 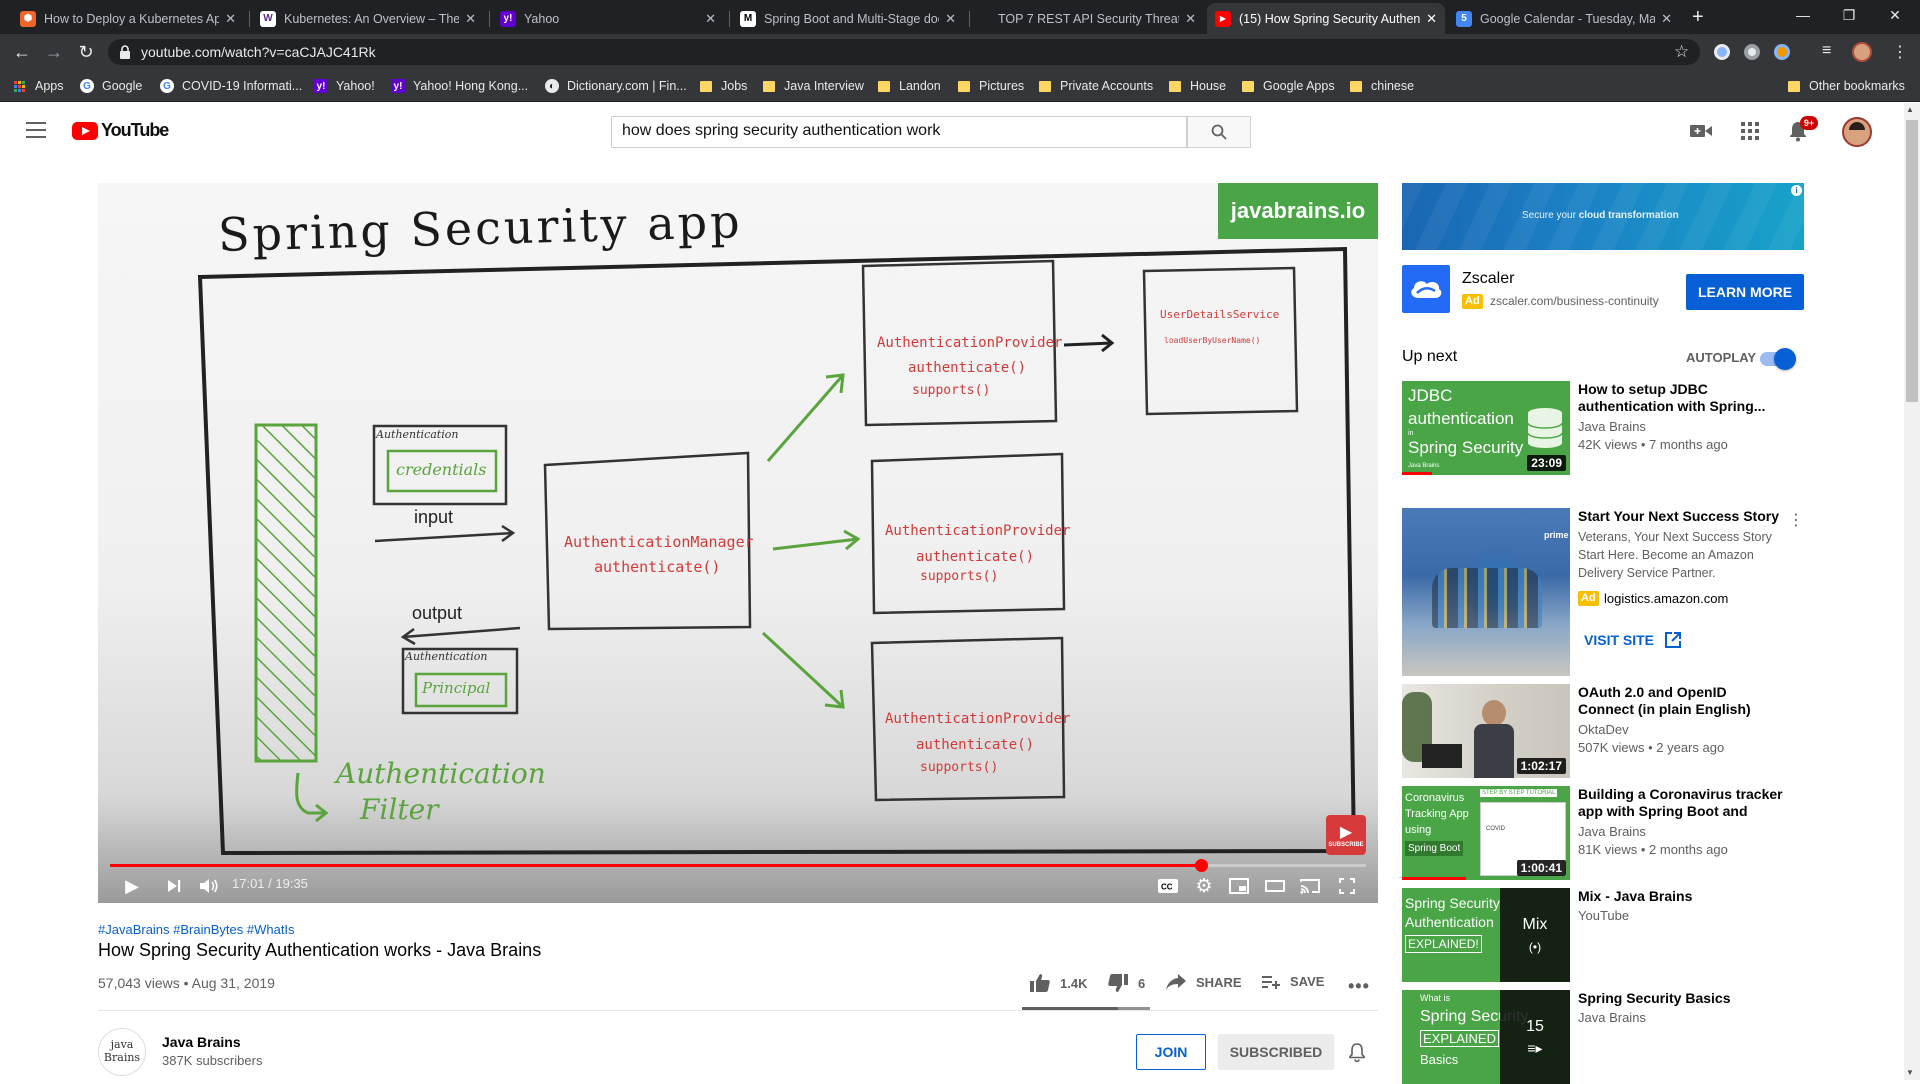 I want to click on avatar, so click(x=1857, y=132).